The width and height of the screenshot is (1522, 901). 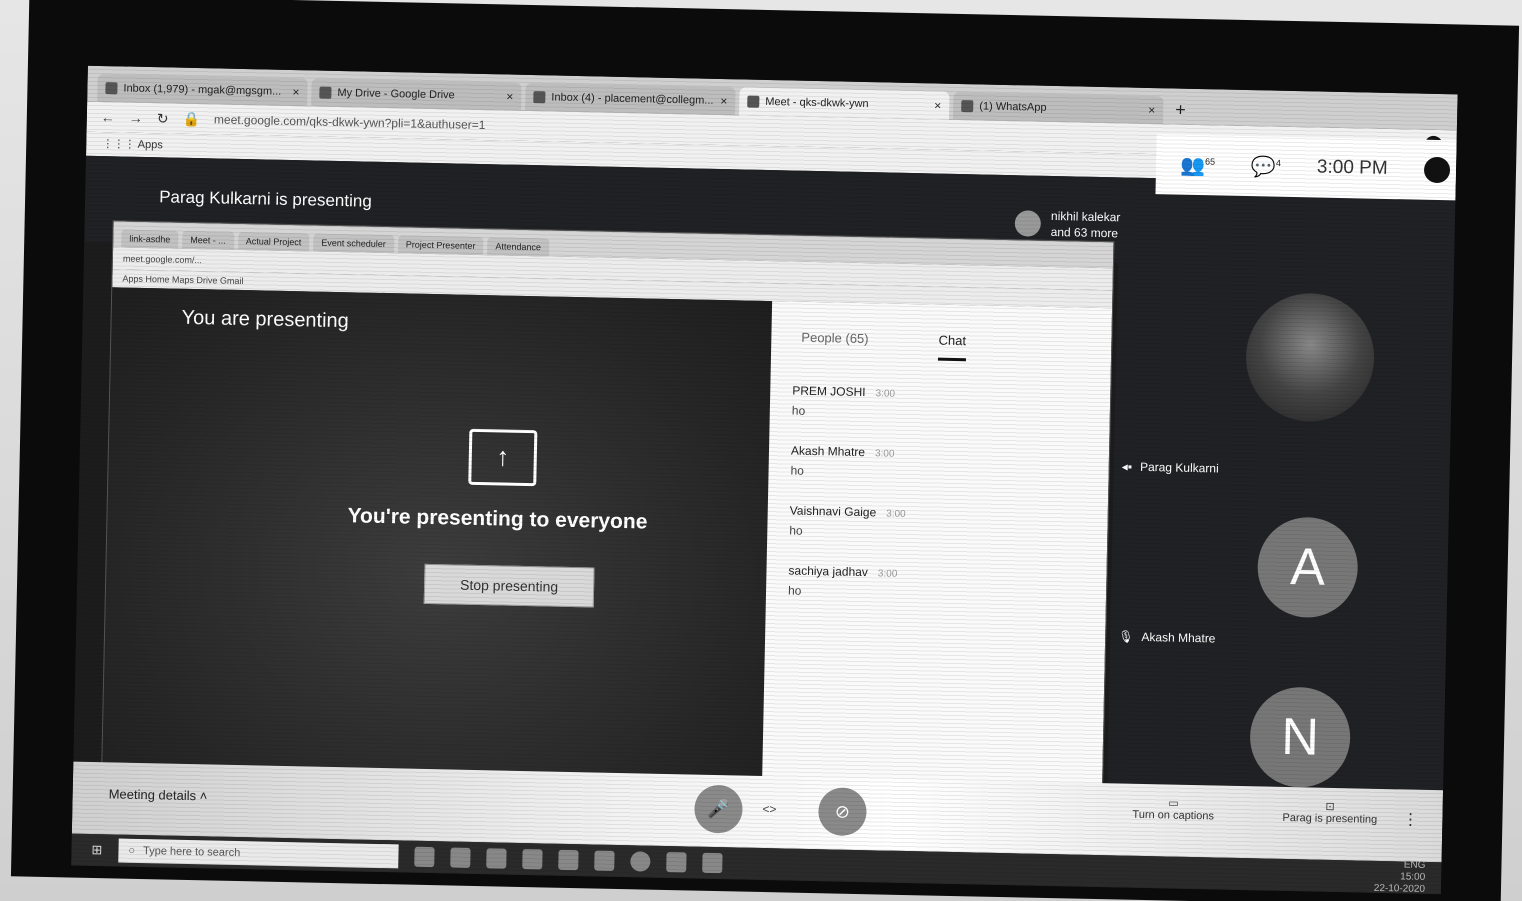 I want to click on inner-tab: link-asdhe, so click(x=150, y=239).